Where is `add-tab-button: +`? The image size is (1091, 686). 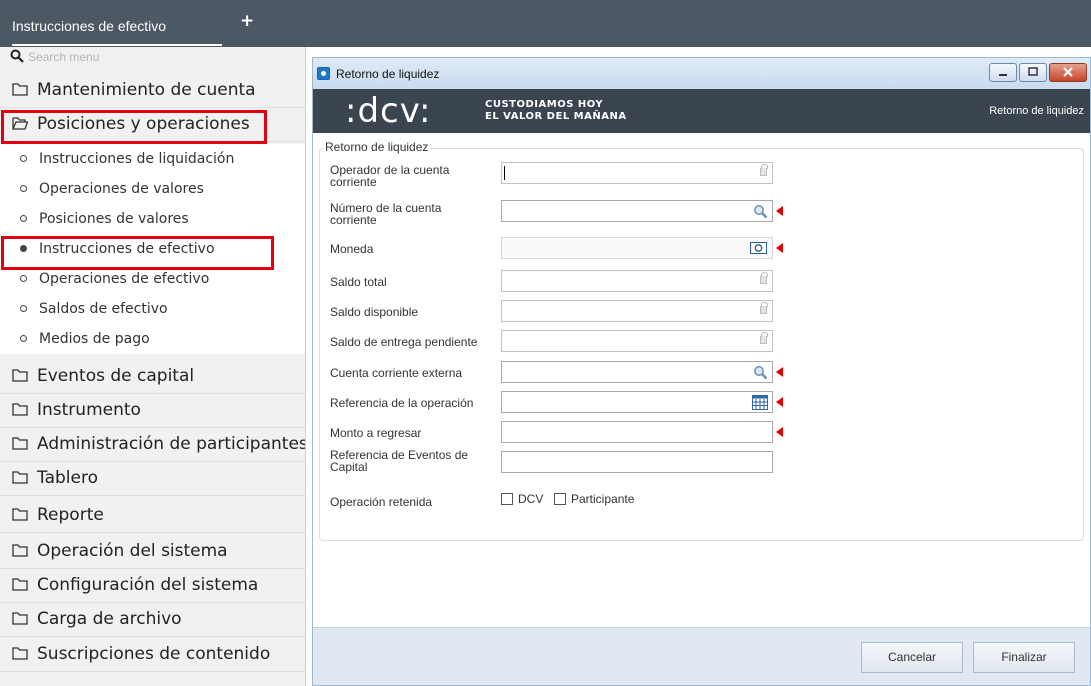
add-tab-button: + is located at coordinates (247, 21).